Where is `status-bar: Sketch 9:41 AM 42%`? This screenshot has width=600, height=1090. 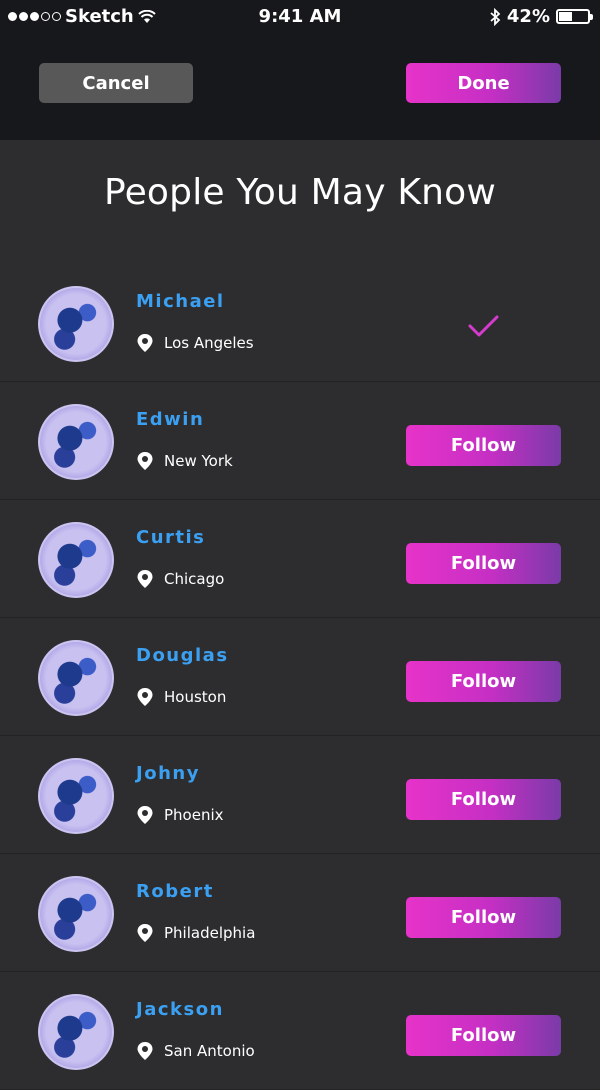
status-bar: Sketch 9:41 AM 42% is located at coordinates (300, 17).